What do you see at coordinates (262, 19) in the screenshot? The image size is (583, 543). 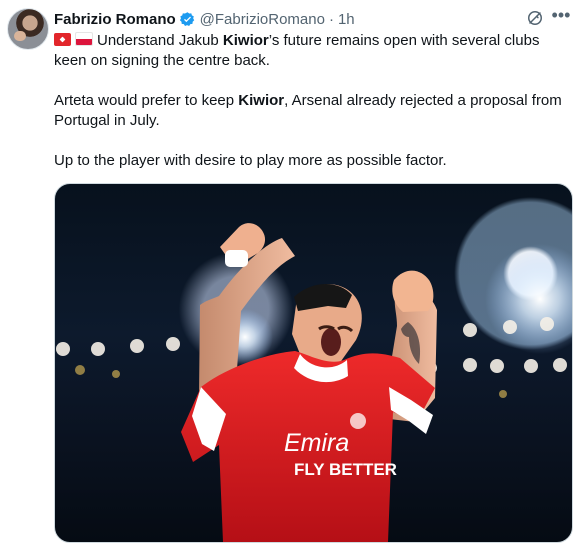 I see `author-handle: @FabrizioRomano` at bounding box center [262, 19].